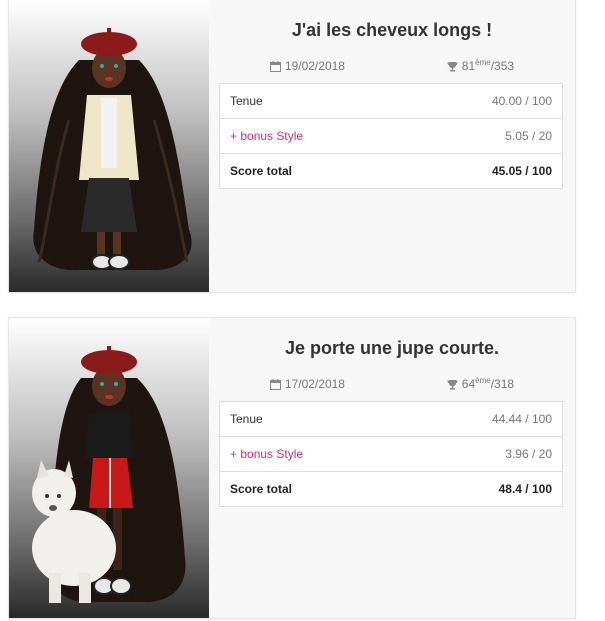 The image size is (605, 621). What do you see at coordinates (392, 30) in the screenshot?
I see `look-title: J'ai les cheveux longs !` at bounding box center [392, 30].